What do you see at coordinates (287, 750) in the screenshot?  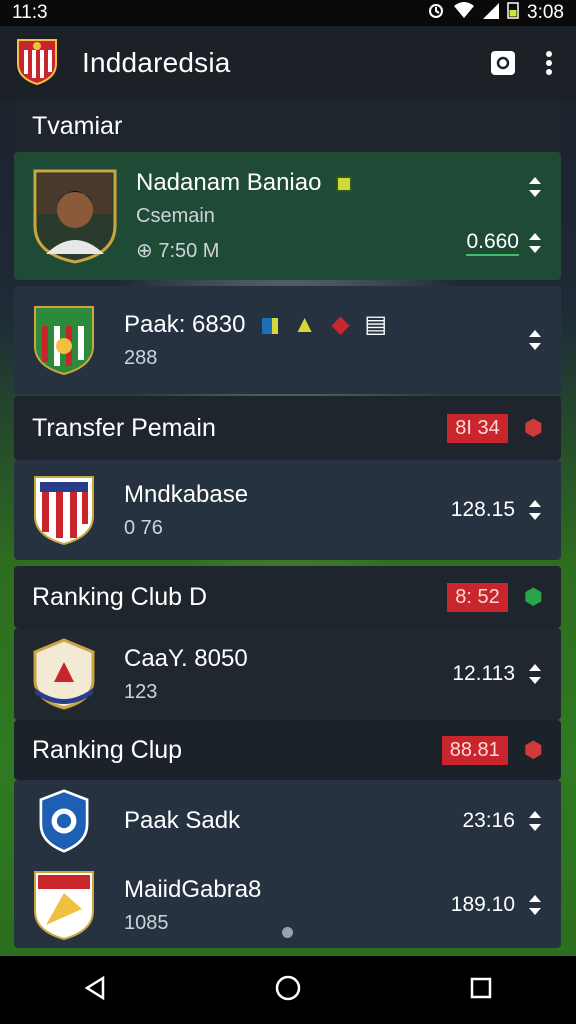 I see `section-header-ranking: Ranking Clup 88.81 ⬢` at bounding box center [287, 750].